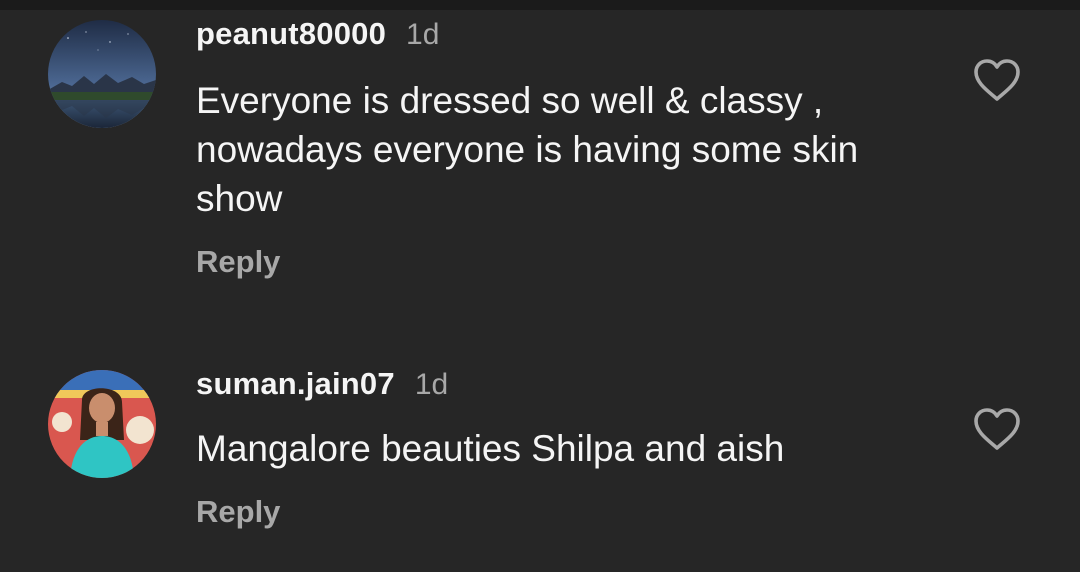 The image size is (1080, 572). Describe the element at coordinates (295, 384) in the screenshot. I see `username: suman.jain07` at that location.